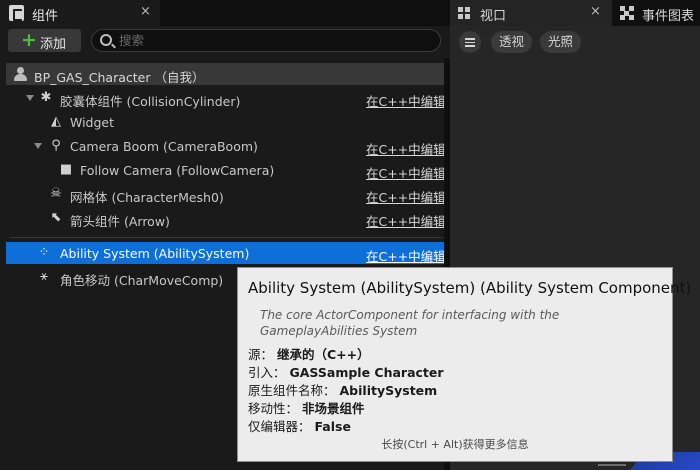 This screenshot has height=470, width=700. What do you see at coordinates (225, 122) in the screenshot?
I see `component-row-widget: ◭ Widget` at bounding box center [225, 122].